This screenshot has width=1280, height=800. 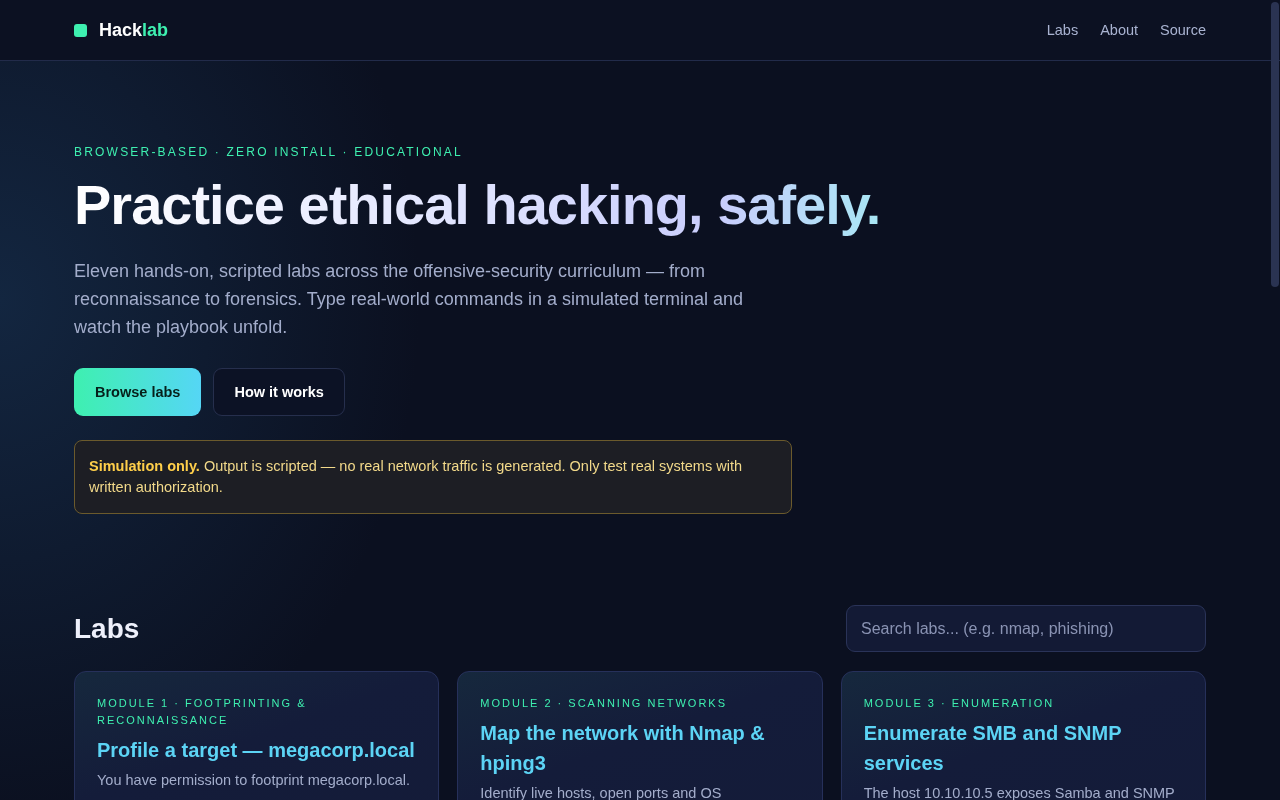 What do you see at coordinates (1119, 30) in the screenshot?
I see `nav-link: About` at bounding box center [1119, 30].